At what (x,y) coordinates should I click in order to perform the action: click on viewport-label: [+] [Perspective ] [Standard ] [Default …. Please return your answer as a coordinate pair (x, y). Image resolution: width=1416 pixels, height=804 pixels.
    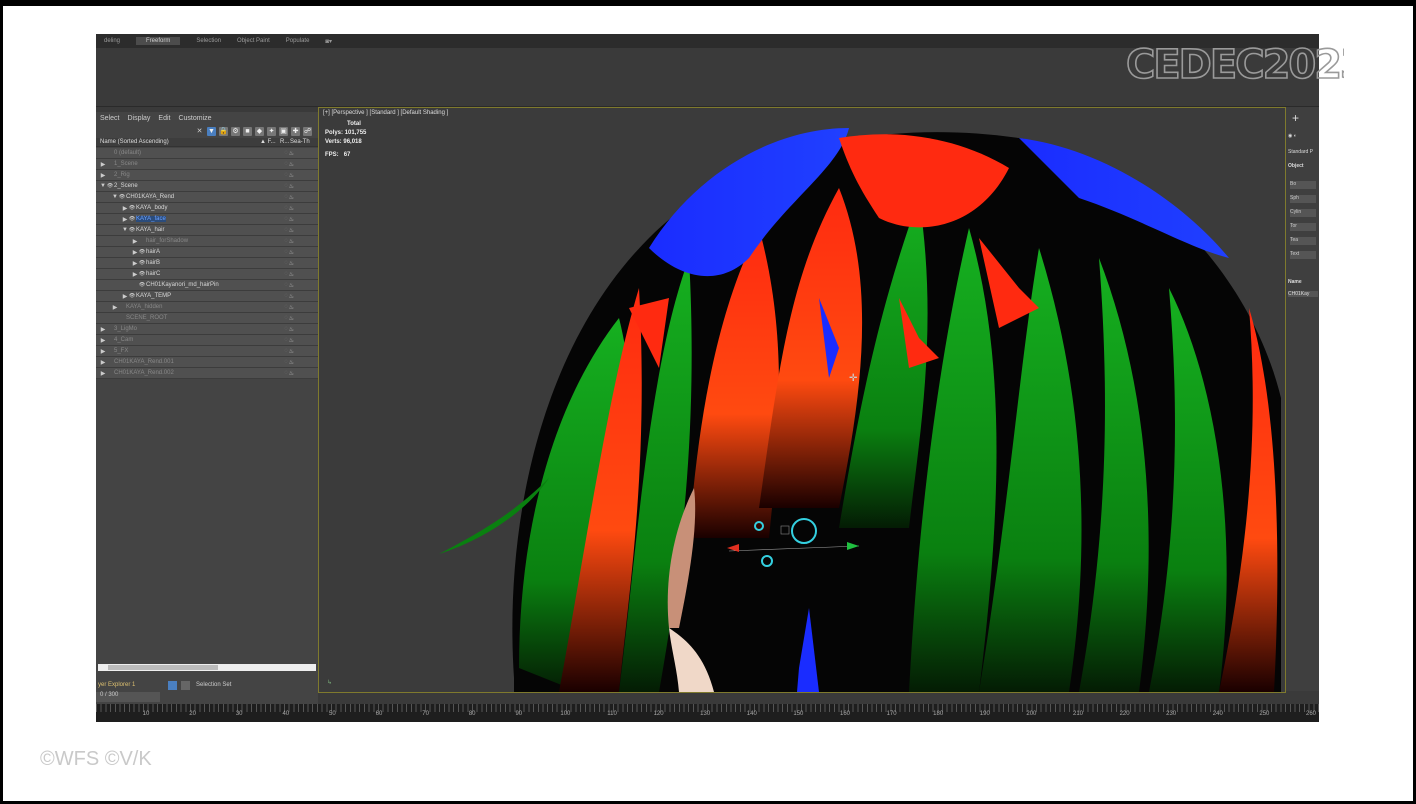
    Looking at the image, I should click on (385, 113).